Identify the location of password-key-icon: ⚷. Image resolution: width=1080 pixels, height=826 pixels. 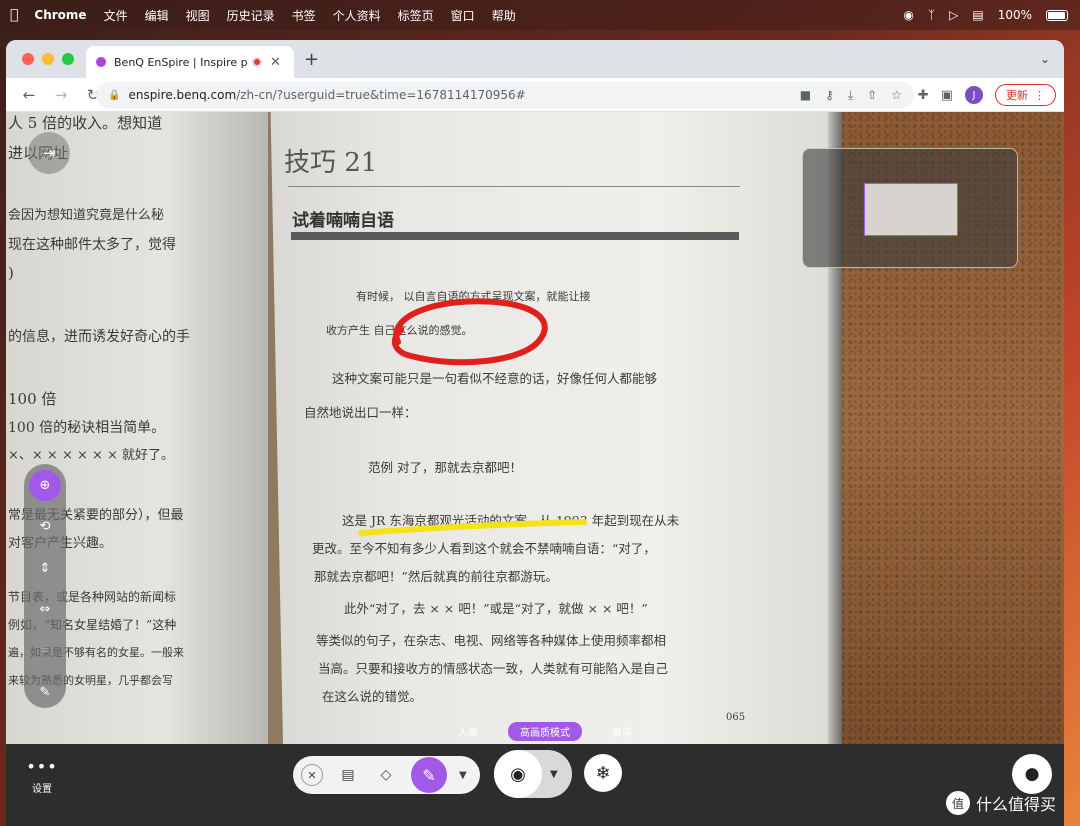
(829, 95).